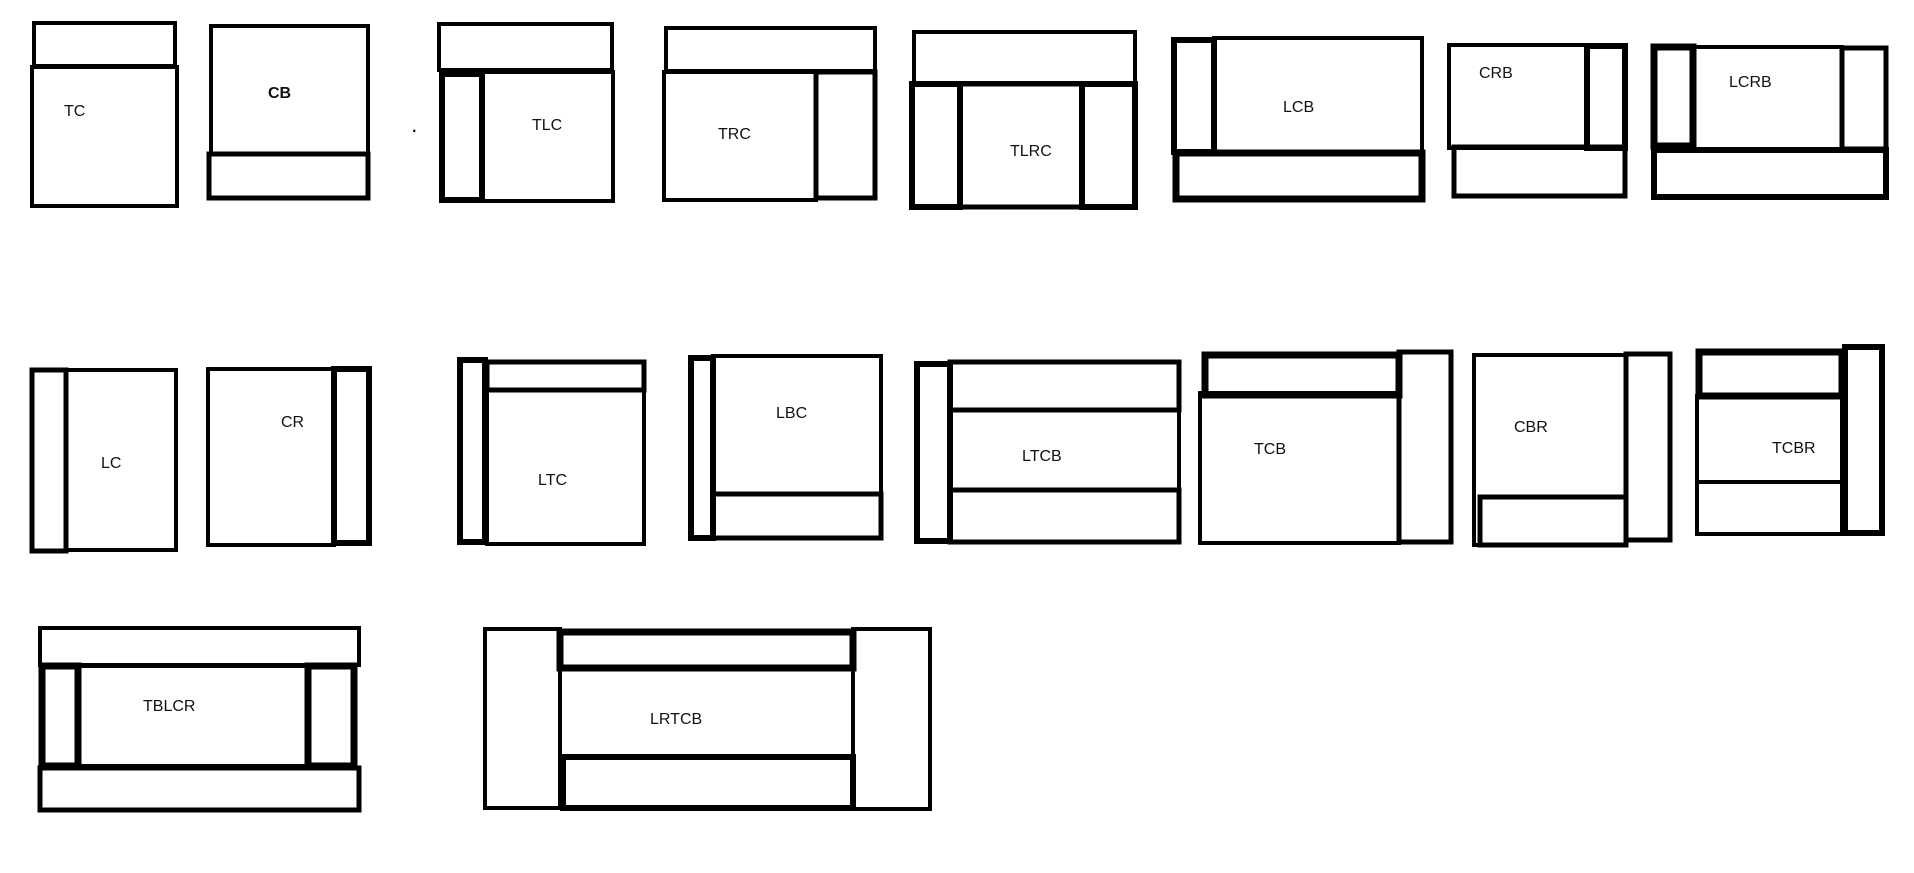 Image resolution: width=1914 pixels, height=873 pixels. I want to click on crb-label: CRB, so click(1496, 73).